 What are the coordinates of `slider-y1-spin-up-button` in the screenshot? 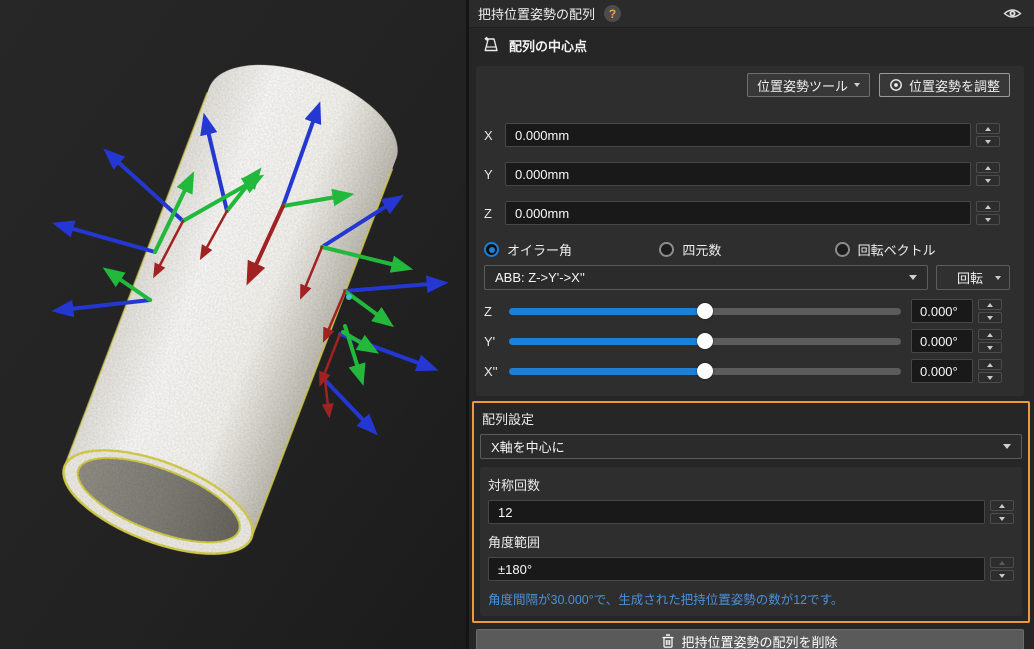 It's located at (990, 334).